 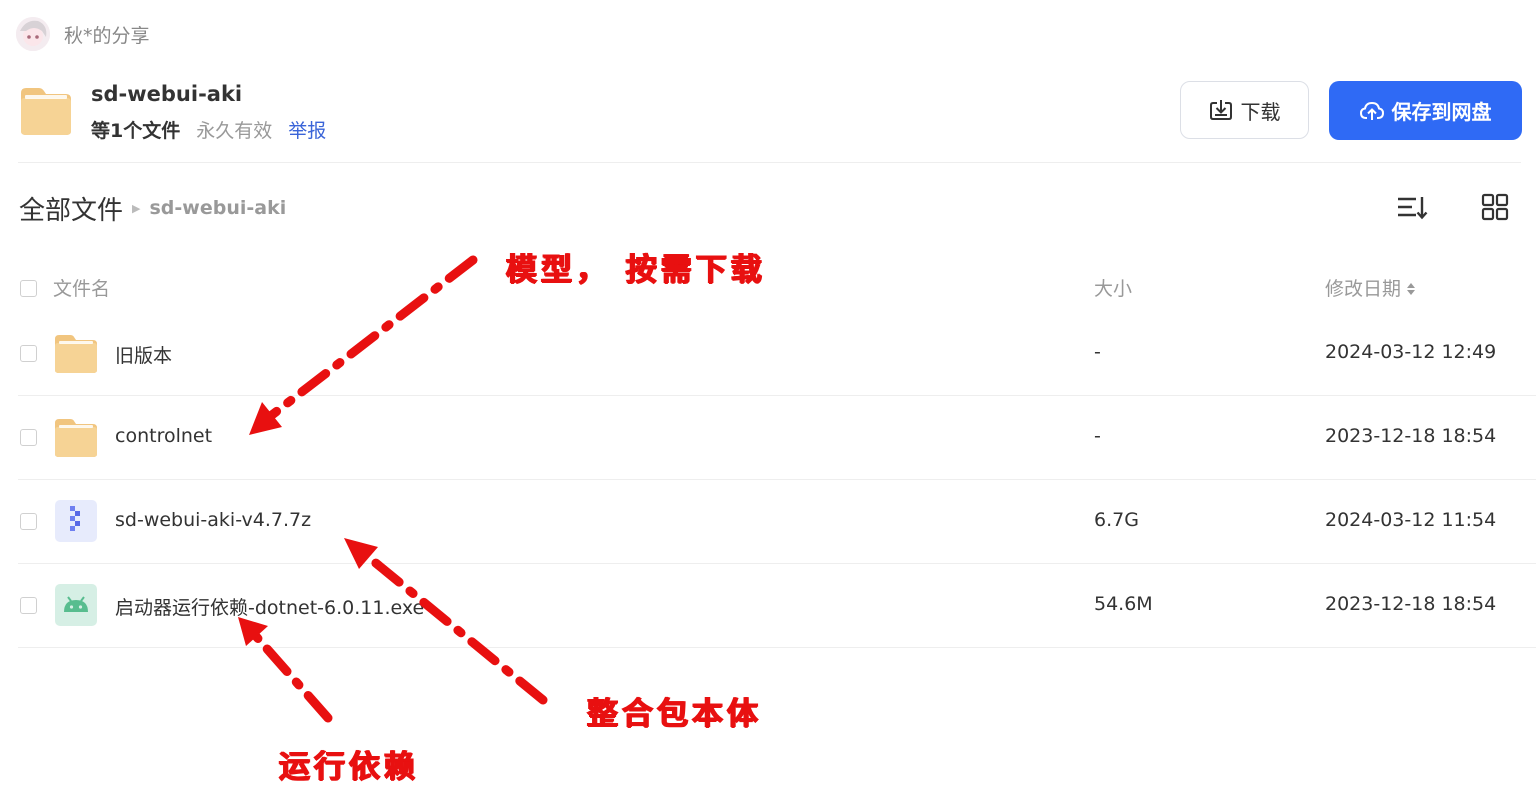 I want to click on file-size: 6.7G, so click(x=1116, y=520).